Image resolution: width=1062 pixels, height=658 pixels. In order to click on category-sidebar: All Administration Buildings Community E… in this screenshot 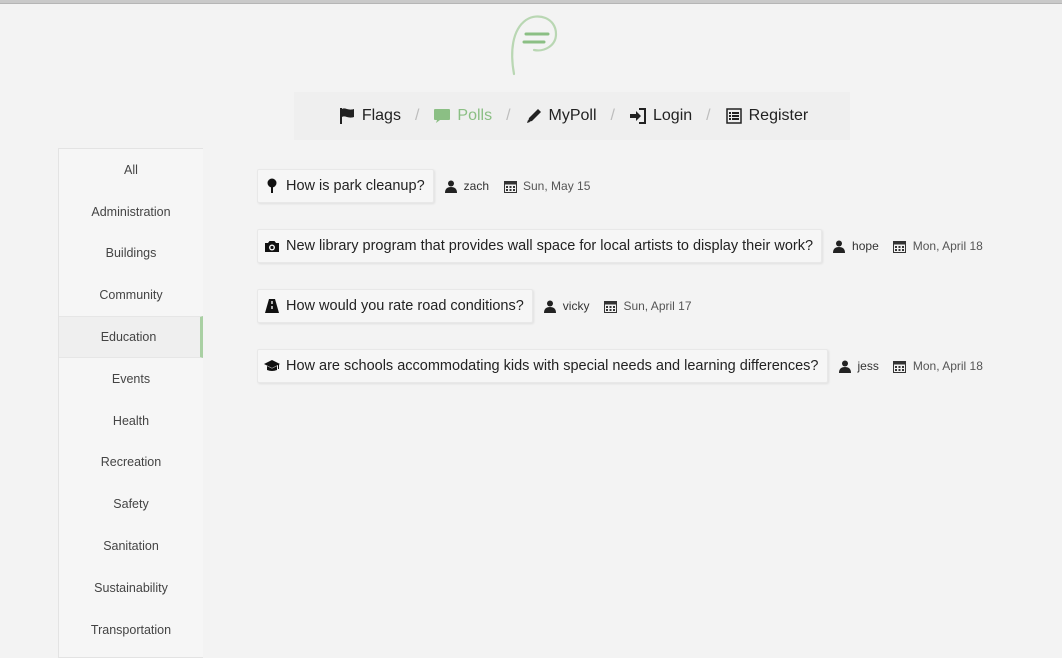, I will do `click(130, 403)`.